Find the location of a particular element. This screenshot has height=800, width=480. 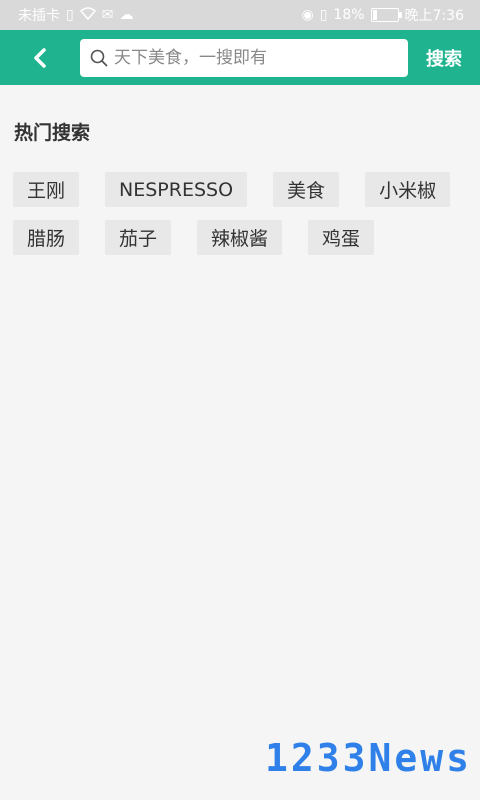

app-bar: 搜索 is located at coordinates (240, 57).